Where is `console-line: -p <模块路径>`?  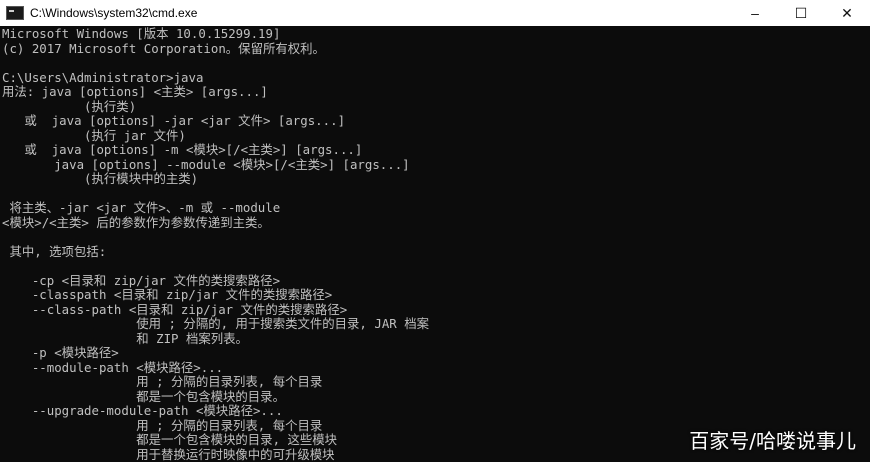 console-line: -p <模块路径> is located at coordinates (60, 352).